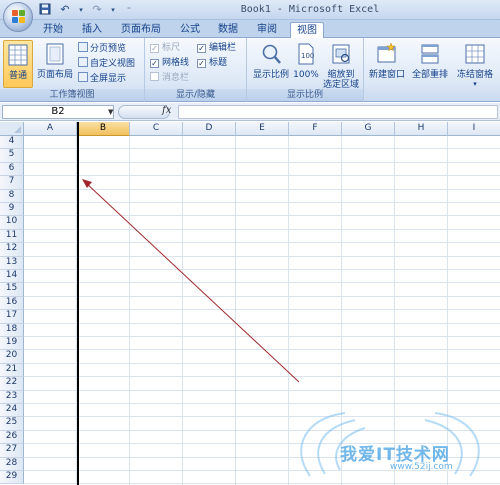  What do you see at coordinates (12, 129) in the screenshot?
I see `select-all-corner` at bounding box center [12, 129].